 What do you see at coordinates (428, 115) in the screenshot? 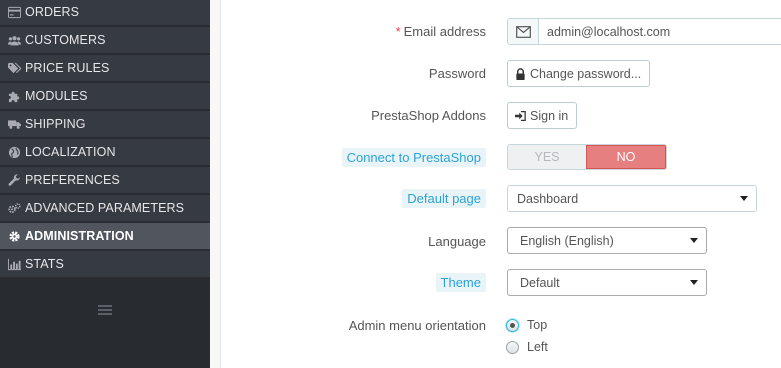
I see `addons-label: PrestaShop Addons` at bounding box center [428, 115].